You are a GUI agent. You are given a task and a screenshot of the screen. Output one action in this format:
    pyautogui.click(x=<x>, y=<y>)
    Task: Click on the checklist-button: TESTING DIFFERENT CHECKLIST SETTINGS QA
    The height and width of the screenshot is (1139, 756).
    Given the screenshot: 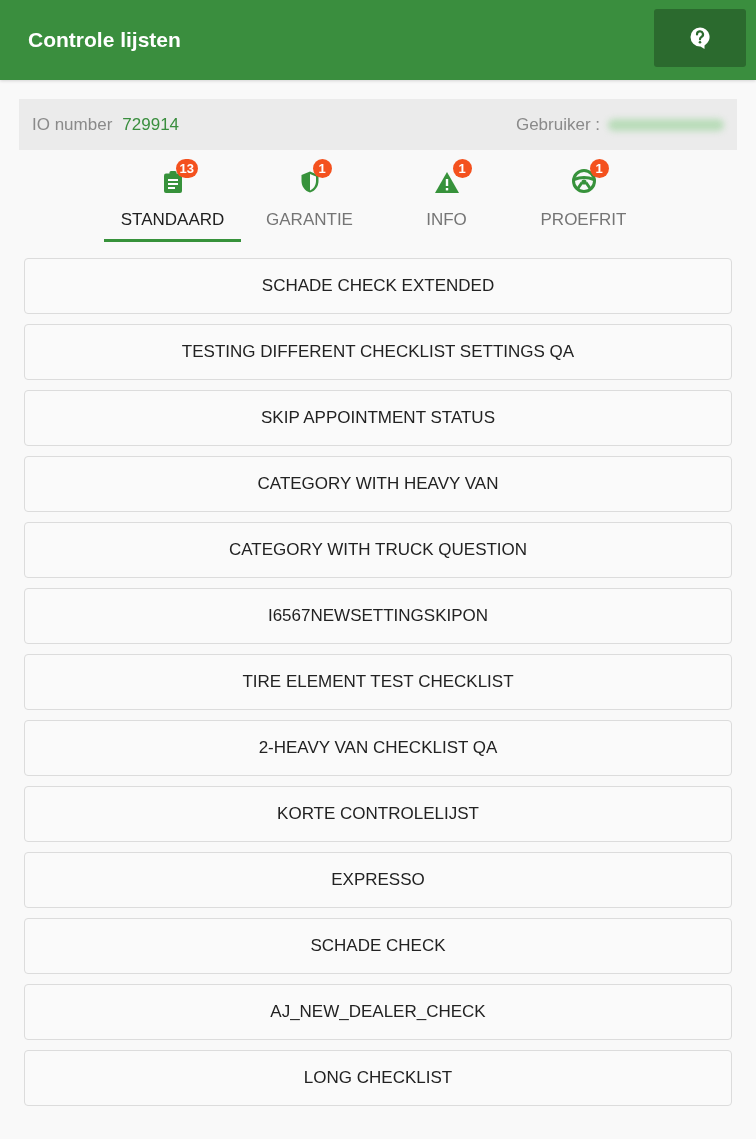 What is the action you would take?
    pyautogui.click(x=378, y=352)
    